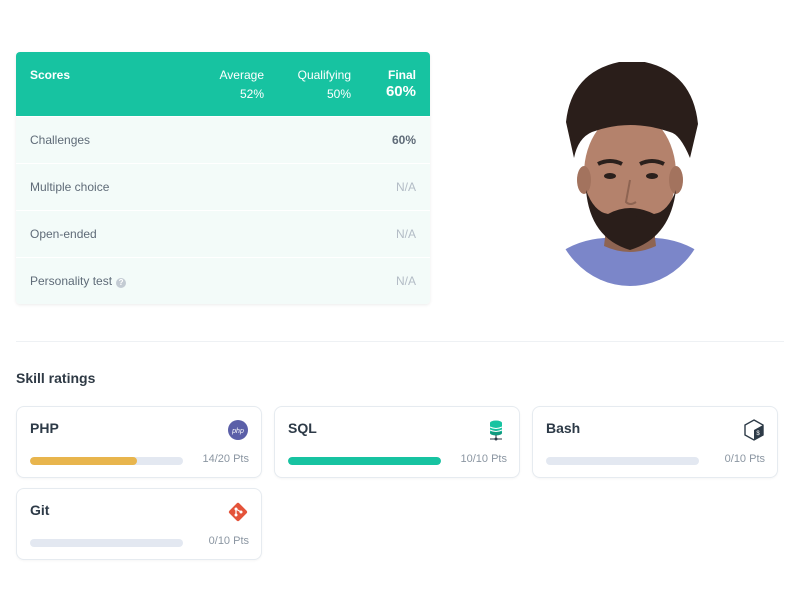  I want to click on final-label: Final, so click(401, 75).